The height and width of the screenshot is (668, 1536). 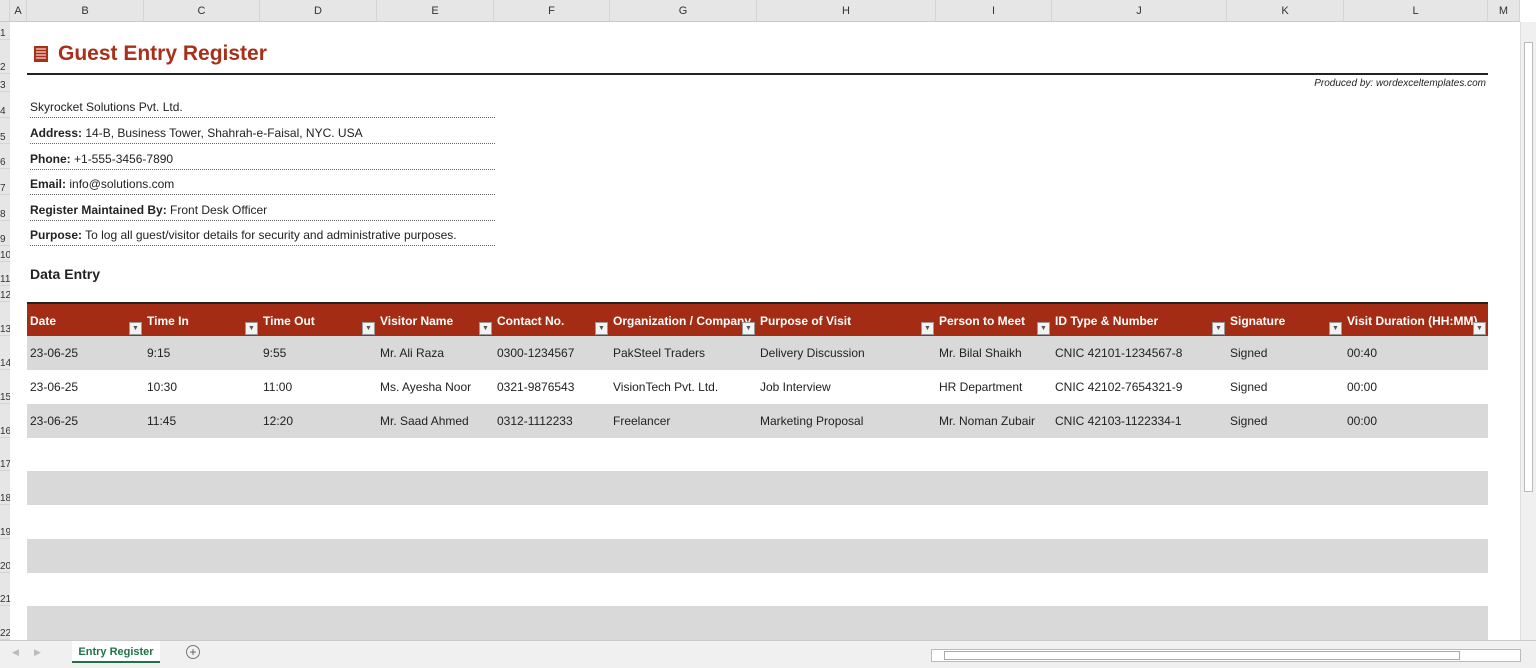 What do you see at coordinates (262, 157) in the screenshot?
I see `info-field: Phone: +1-555-3456-7890` at bounding box center [262, 157].